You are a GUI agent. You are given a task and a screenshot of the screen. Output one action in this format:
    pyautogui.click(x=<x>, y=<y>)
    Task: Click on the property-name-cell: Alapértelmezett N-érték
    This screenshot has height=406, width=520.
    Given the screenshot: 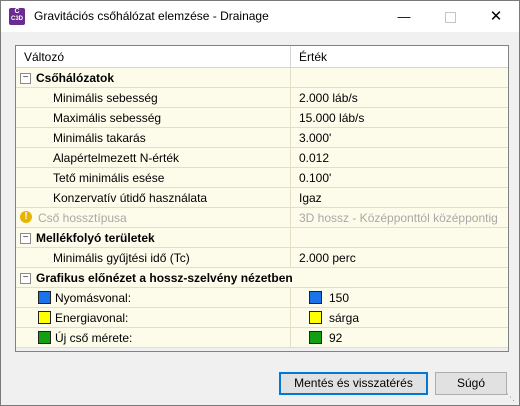 What is the action you would take?
    pyautogui.click(x=162, y=157)
    